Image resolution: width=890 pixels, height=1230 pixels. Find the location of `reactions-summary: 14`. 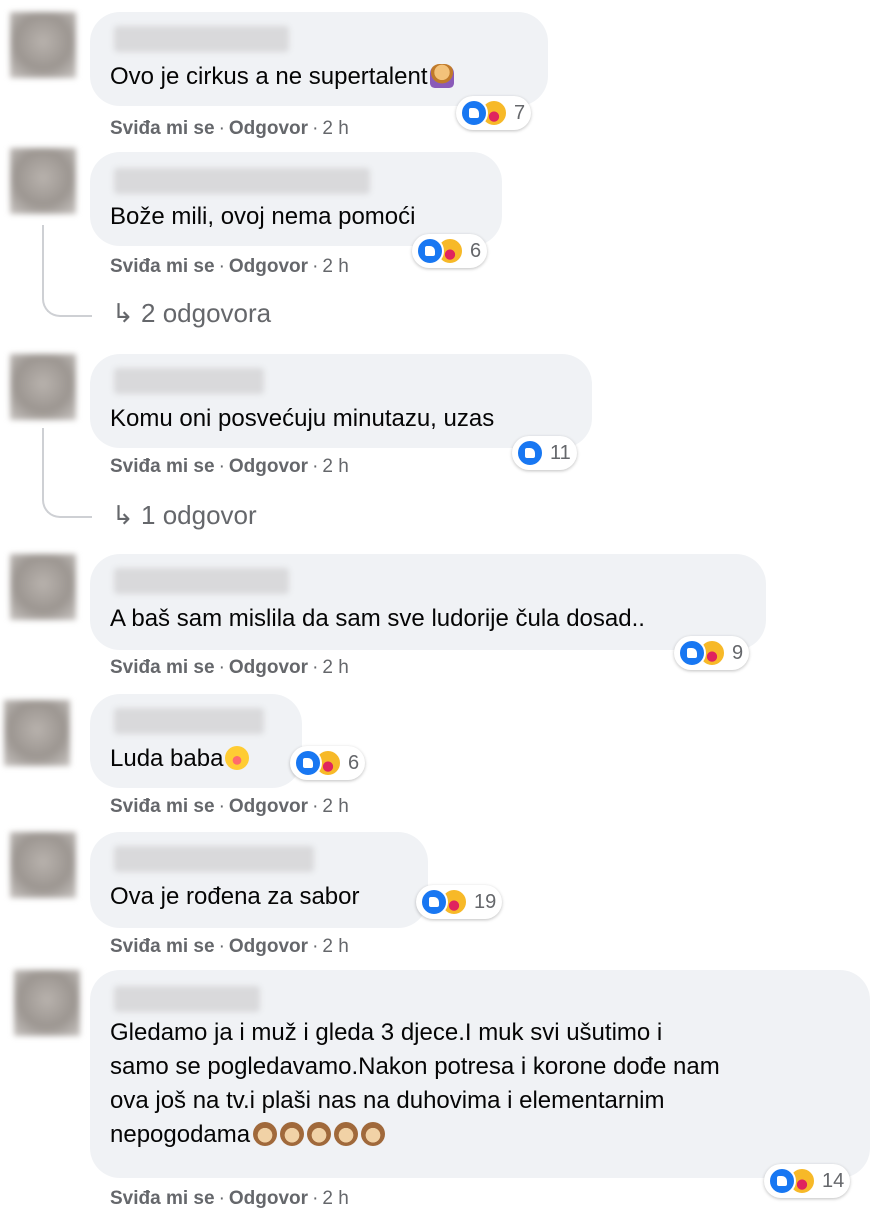

reactions-summary: 14 is located at coordinates (807, 1181).